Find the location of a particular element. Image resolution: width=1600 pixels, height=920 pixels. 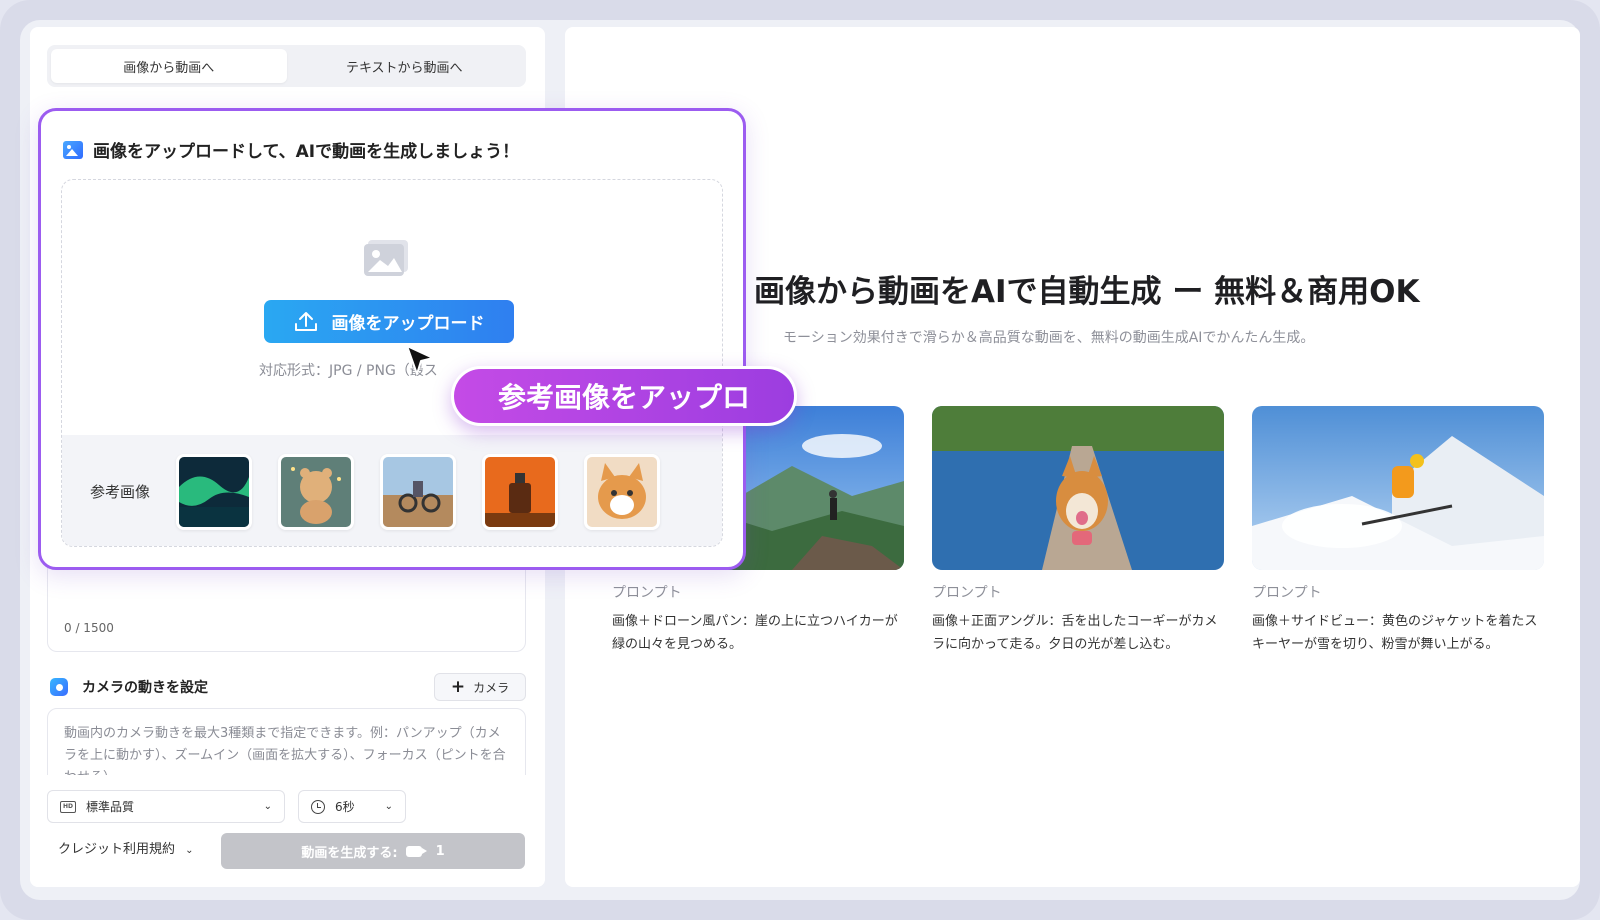

skier-snow-image is located at coordinates (1398, 488).